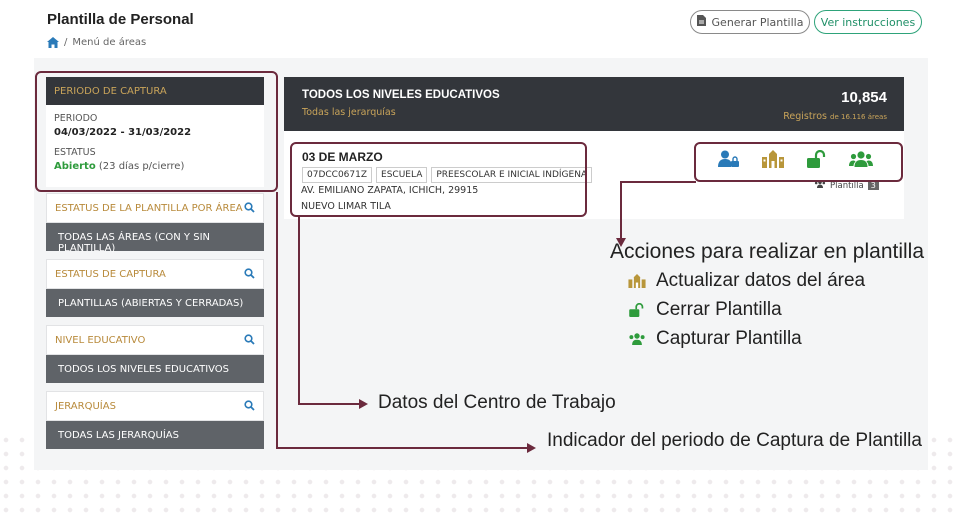  I want to click on filter-heading: ESTATUS DE LA PLANTILLA POR ÁREA, so click(155, 208).